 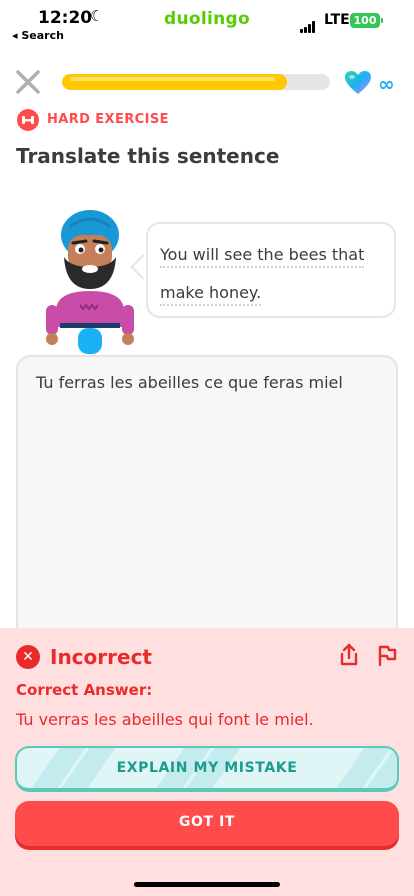 What do you see at coordinates (207, 884) in the screenshot?
I see `home-indicator` at bounding box center [207, 884].